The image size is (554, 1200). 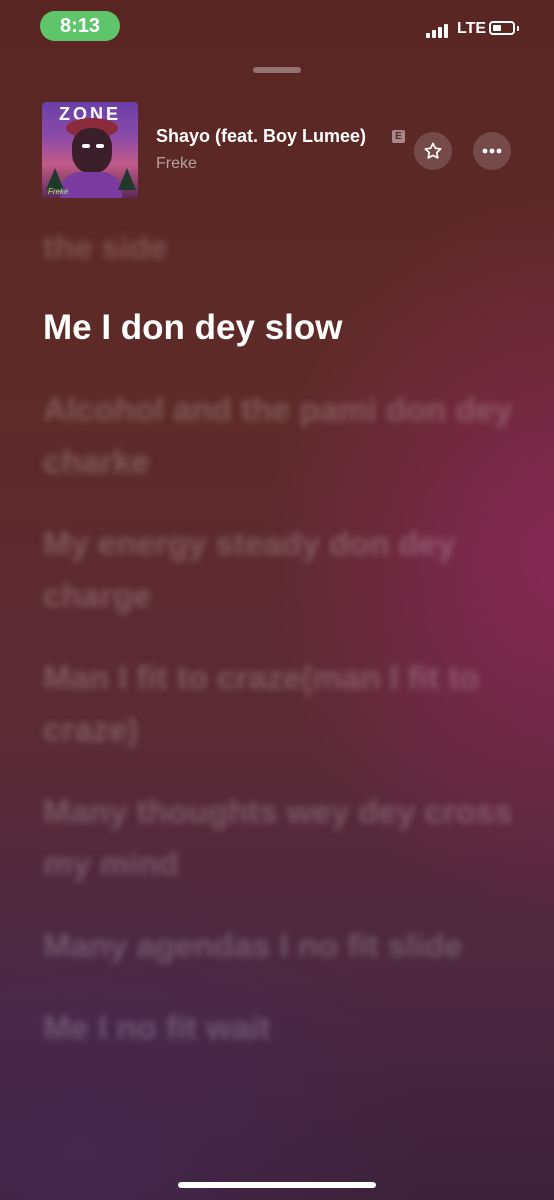 What do you see at coordinates (127, 179) in the screenshot?
I see `album-art-tree` at bounding box center [127, 179].